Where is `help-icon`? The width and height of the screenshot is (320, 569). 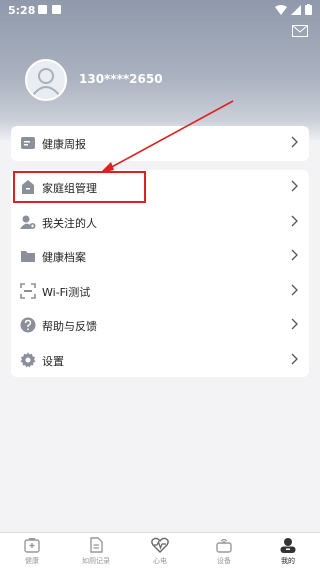 help-icon is located at coordinates (28, 325).